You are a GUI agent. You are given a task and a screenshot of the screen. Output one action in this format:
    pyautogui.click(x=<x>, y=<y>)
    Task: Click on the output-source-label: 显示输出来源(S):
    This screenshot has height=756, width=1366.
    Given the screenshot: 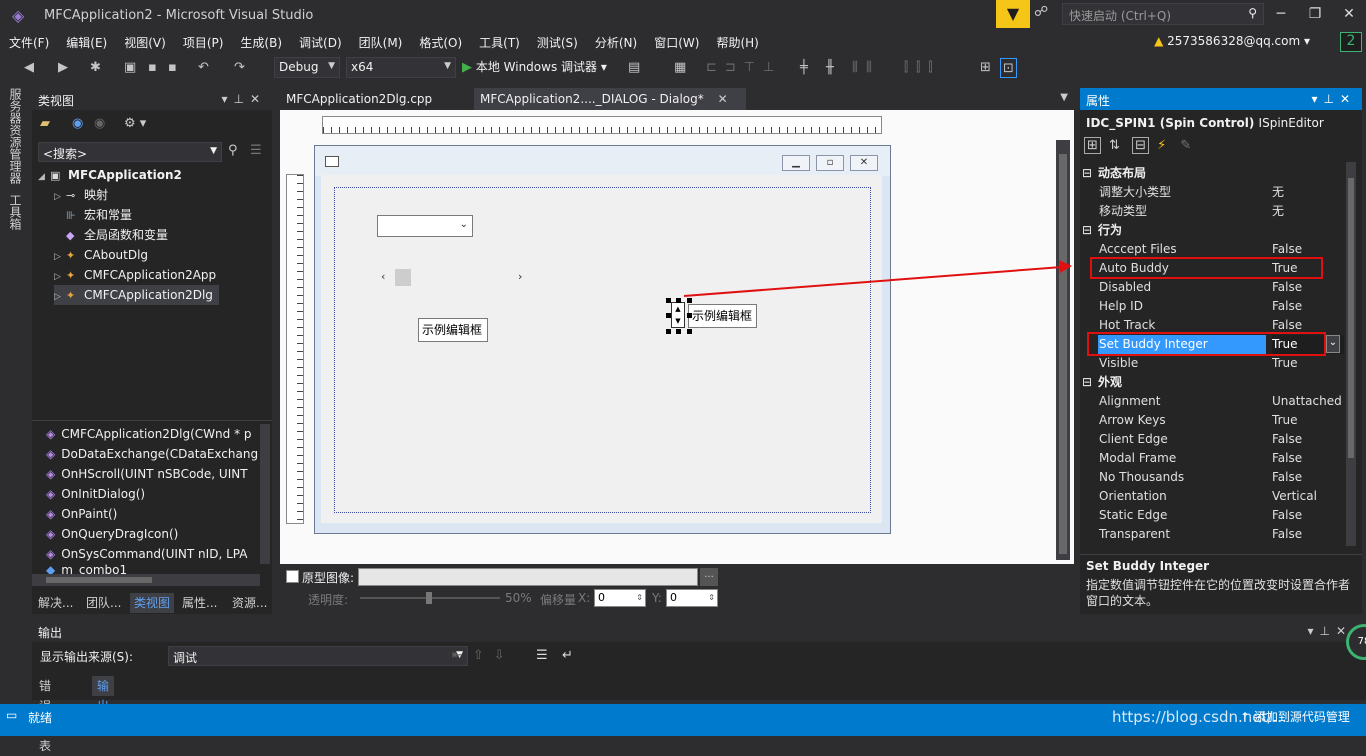 What is the action you would take?
    pyautogui.click(x=87, y=657)
    